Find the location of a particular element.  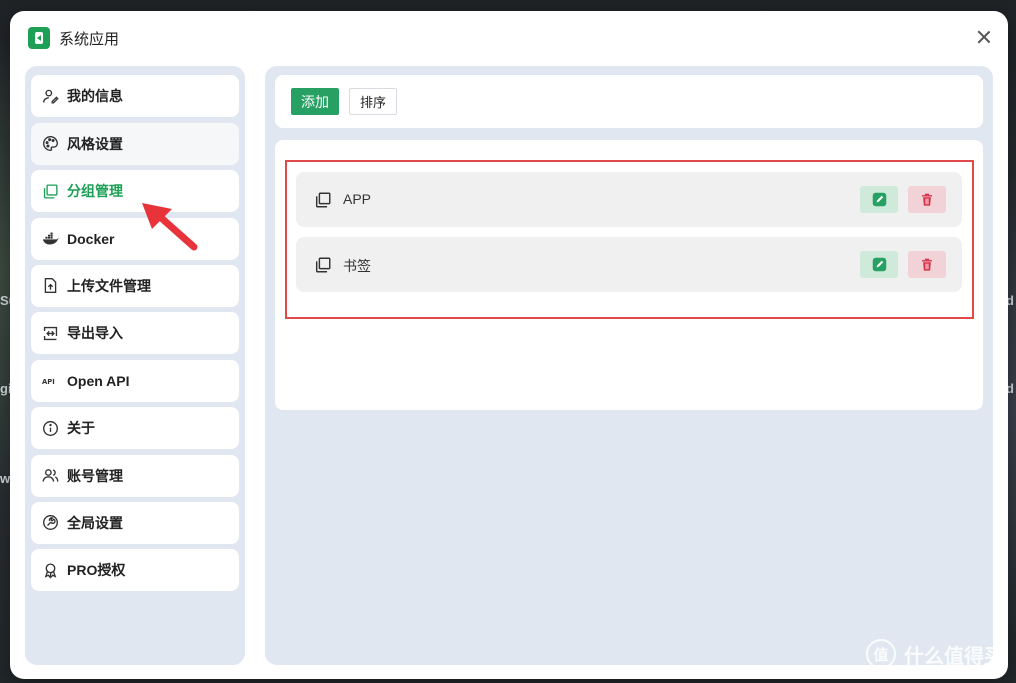

sidebar-item-label: 上传文件管理 is located at coordinates (109, 285).